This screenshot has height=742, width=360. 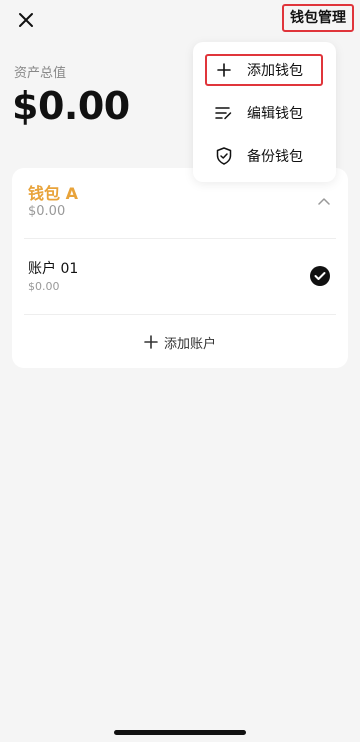 I want to click on menu-item-label: 编辑钱包, so click(x=275, y=114).